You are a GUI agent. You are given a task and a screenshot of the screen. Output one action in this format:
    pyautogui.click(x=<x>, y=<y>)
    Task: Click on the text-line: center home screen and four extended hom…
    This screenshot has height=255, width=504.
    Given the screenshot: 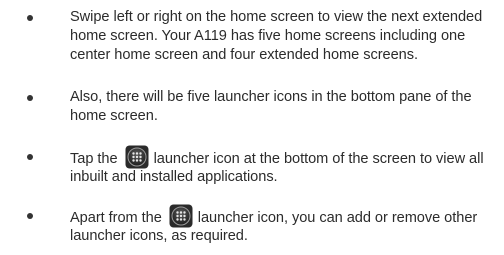 What is the action you would take?
    pyautogui.click(x=244, y=55)
    